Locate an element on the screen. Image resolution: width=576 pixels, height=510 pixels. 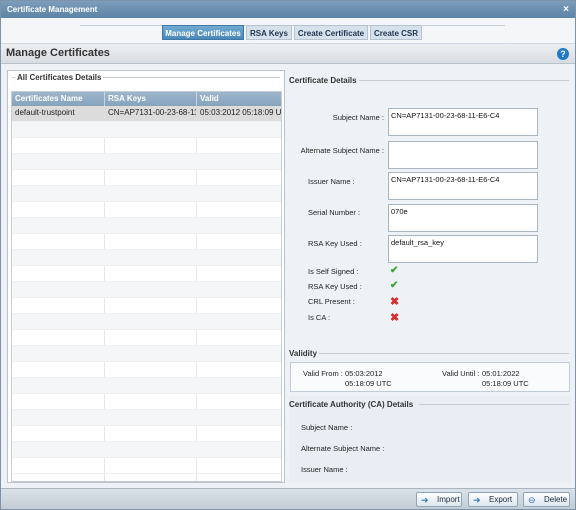
tab-manage-certificates: Manage Certificates is located at coordinates (203, 32).